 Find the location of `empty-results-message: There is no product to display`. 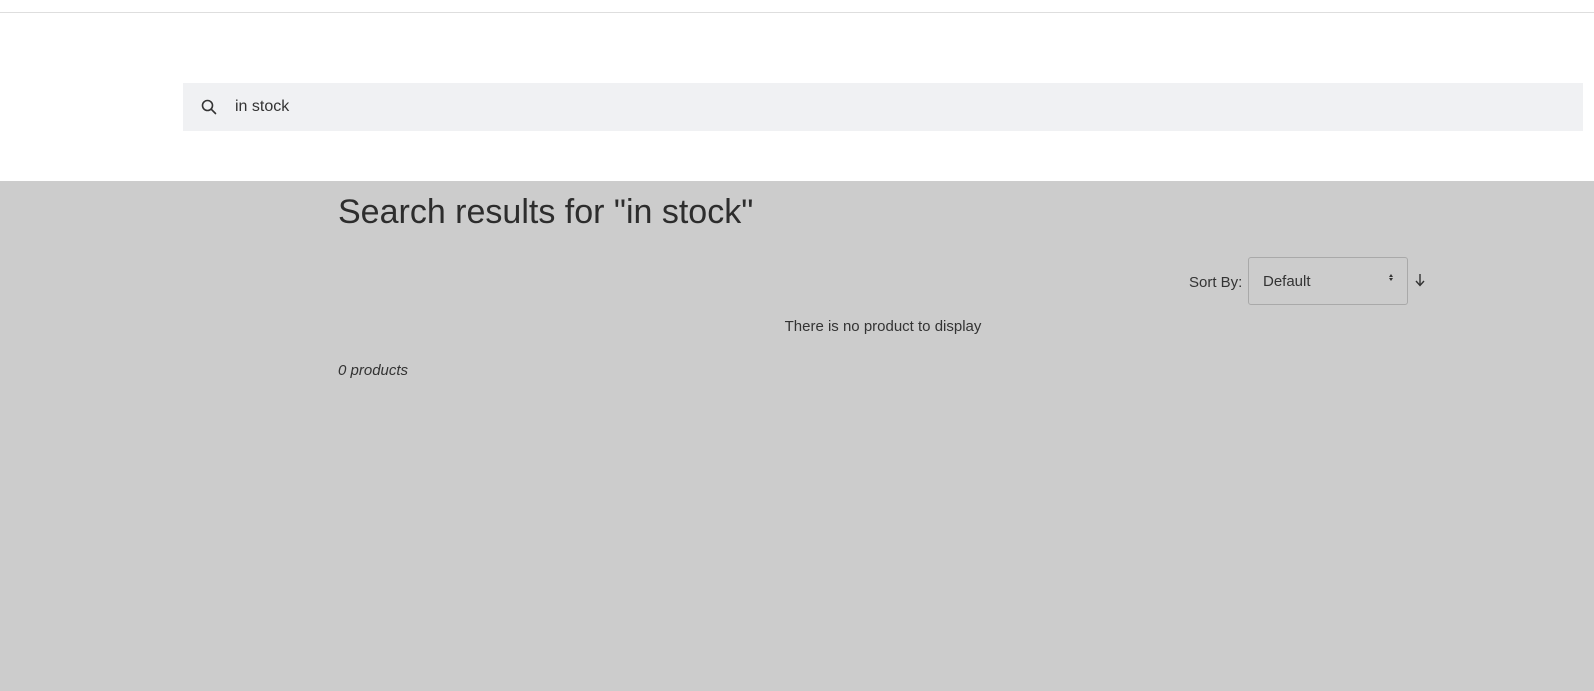

empty-results-message: There is no product to display is located at coordinates (883, 326).